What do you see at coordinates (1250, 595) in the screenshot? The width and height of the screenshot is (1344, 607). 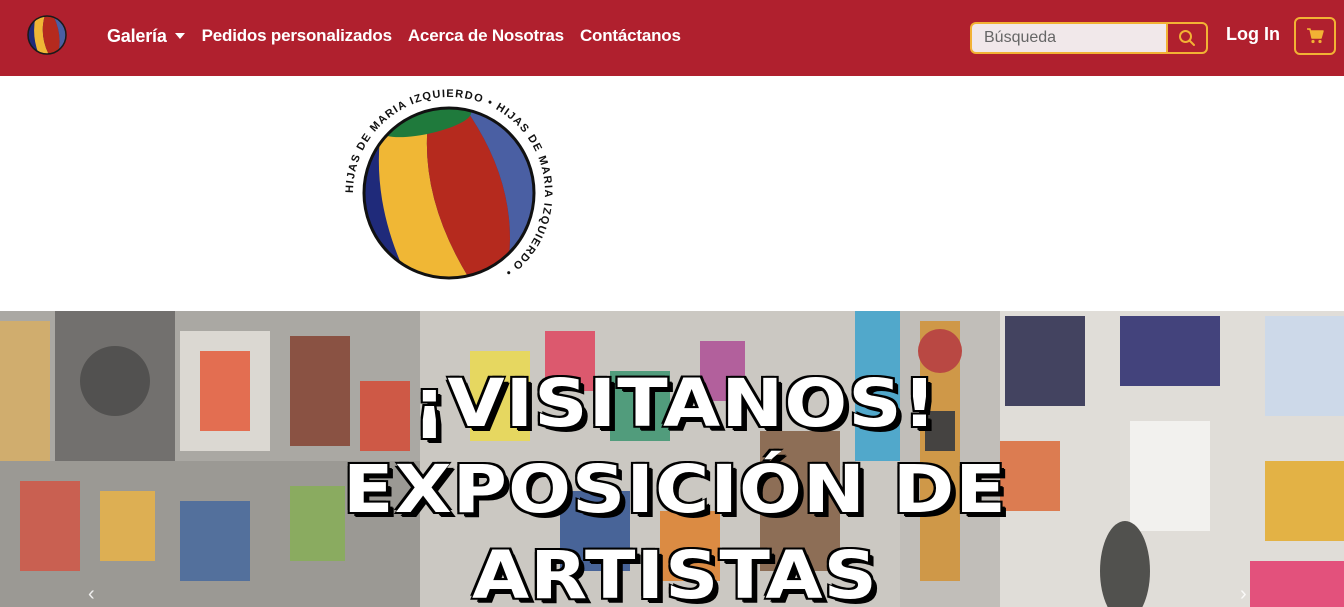 I see `carousel-next-icon: ›` at bounding box center [1250, 595].